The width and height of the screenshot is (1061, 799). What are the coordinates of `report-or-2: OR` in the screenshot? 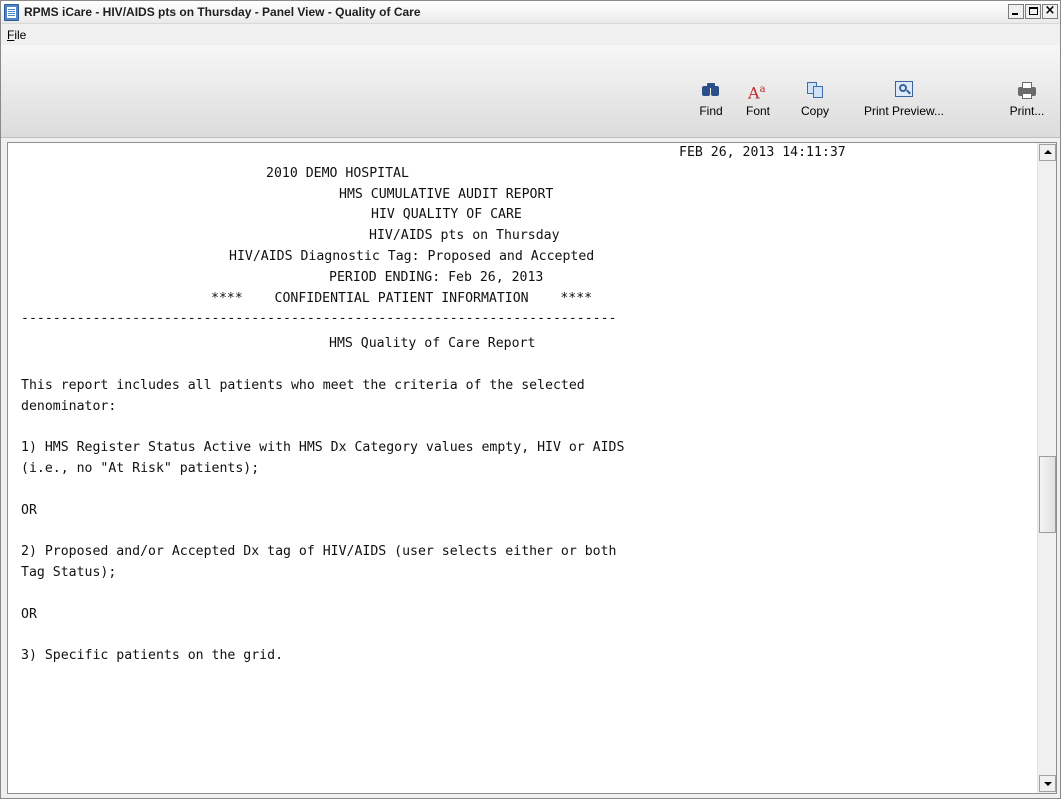 It's located at (29, 614).